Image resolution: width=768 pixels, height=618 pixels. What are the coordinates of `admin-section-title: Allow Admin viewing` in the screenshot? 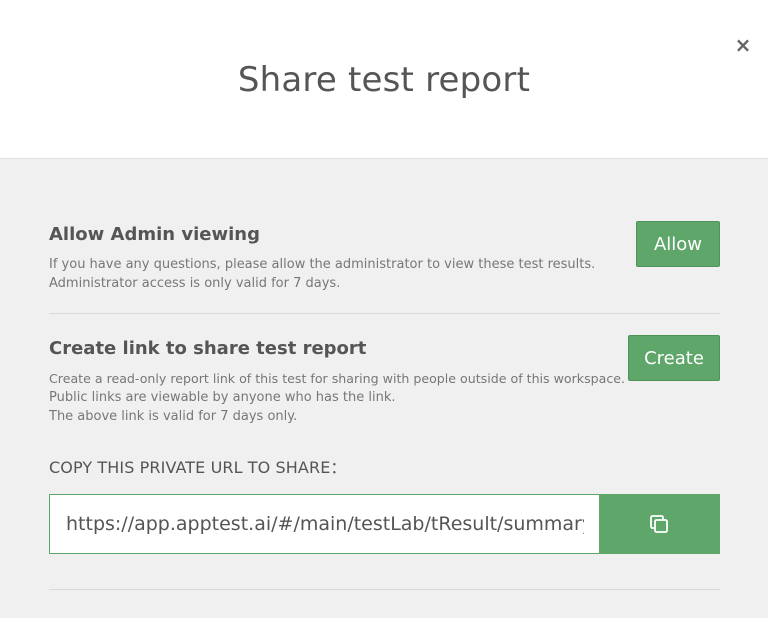 It's located at (154, 234).